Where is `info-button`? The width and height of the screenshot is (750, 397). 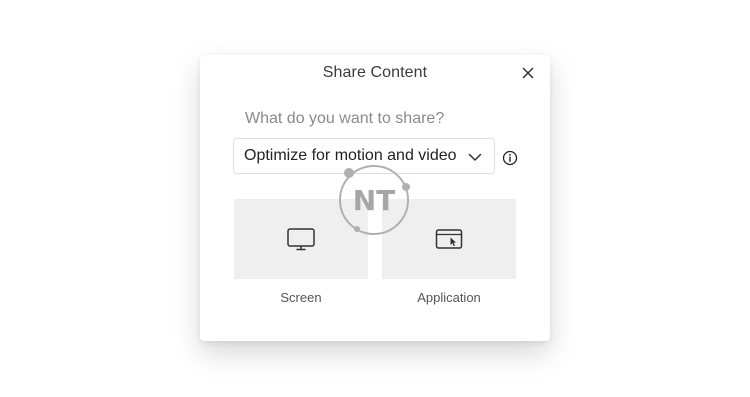
info-button is located at coordinates (510, 158).